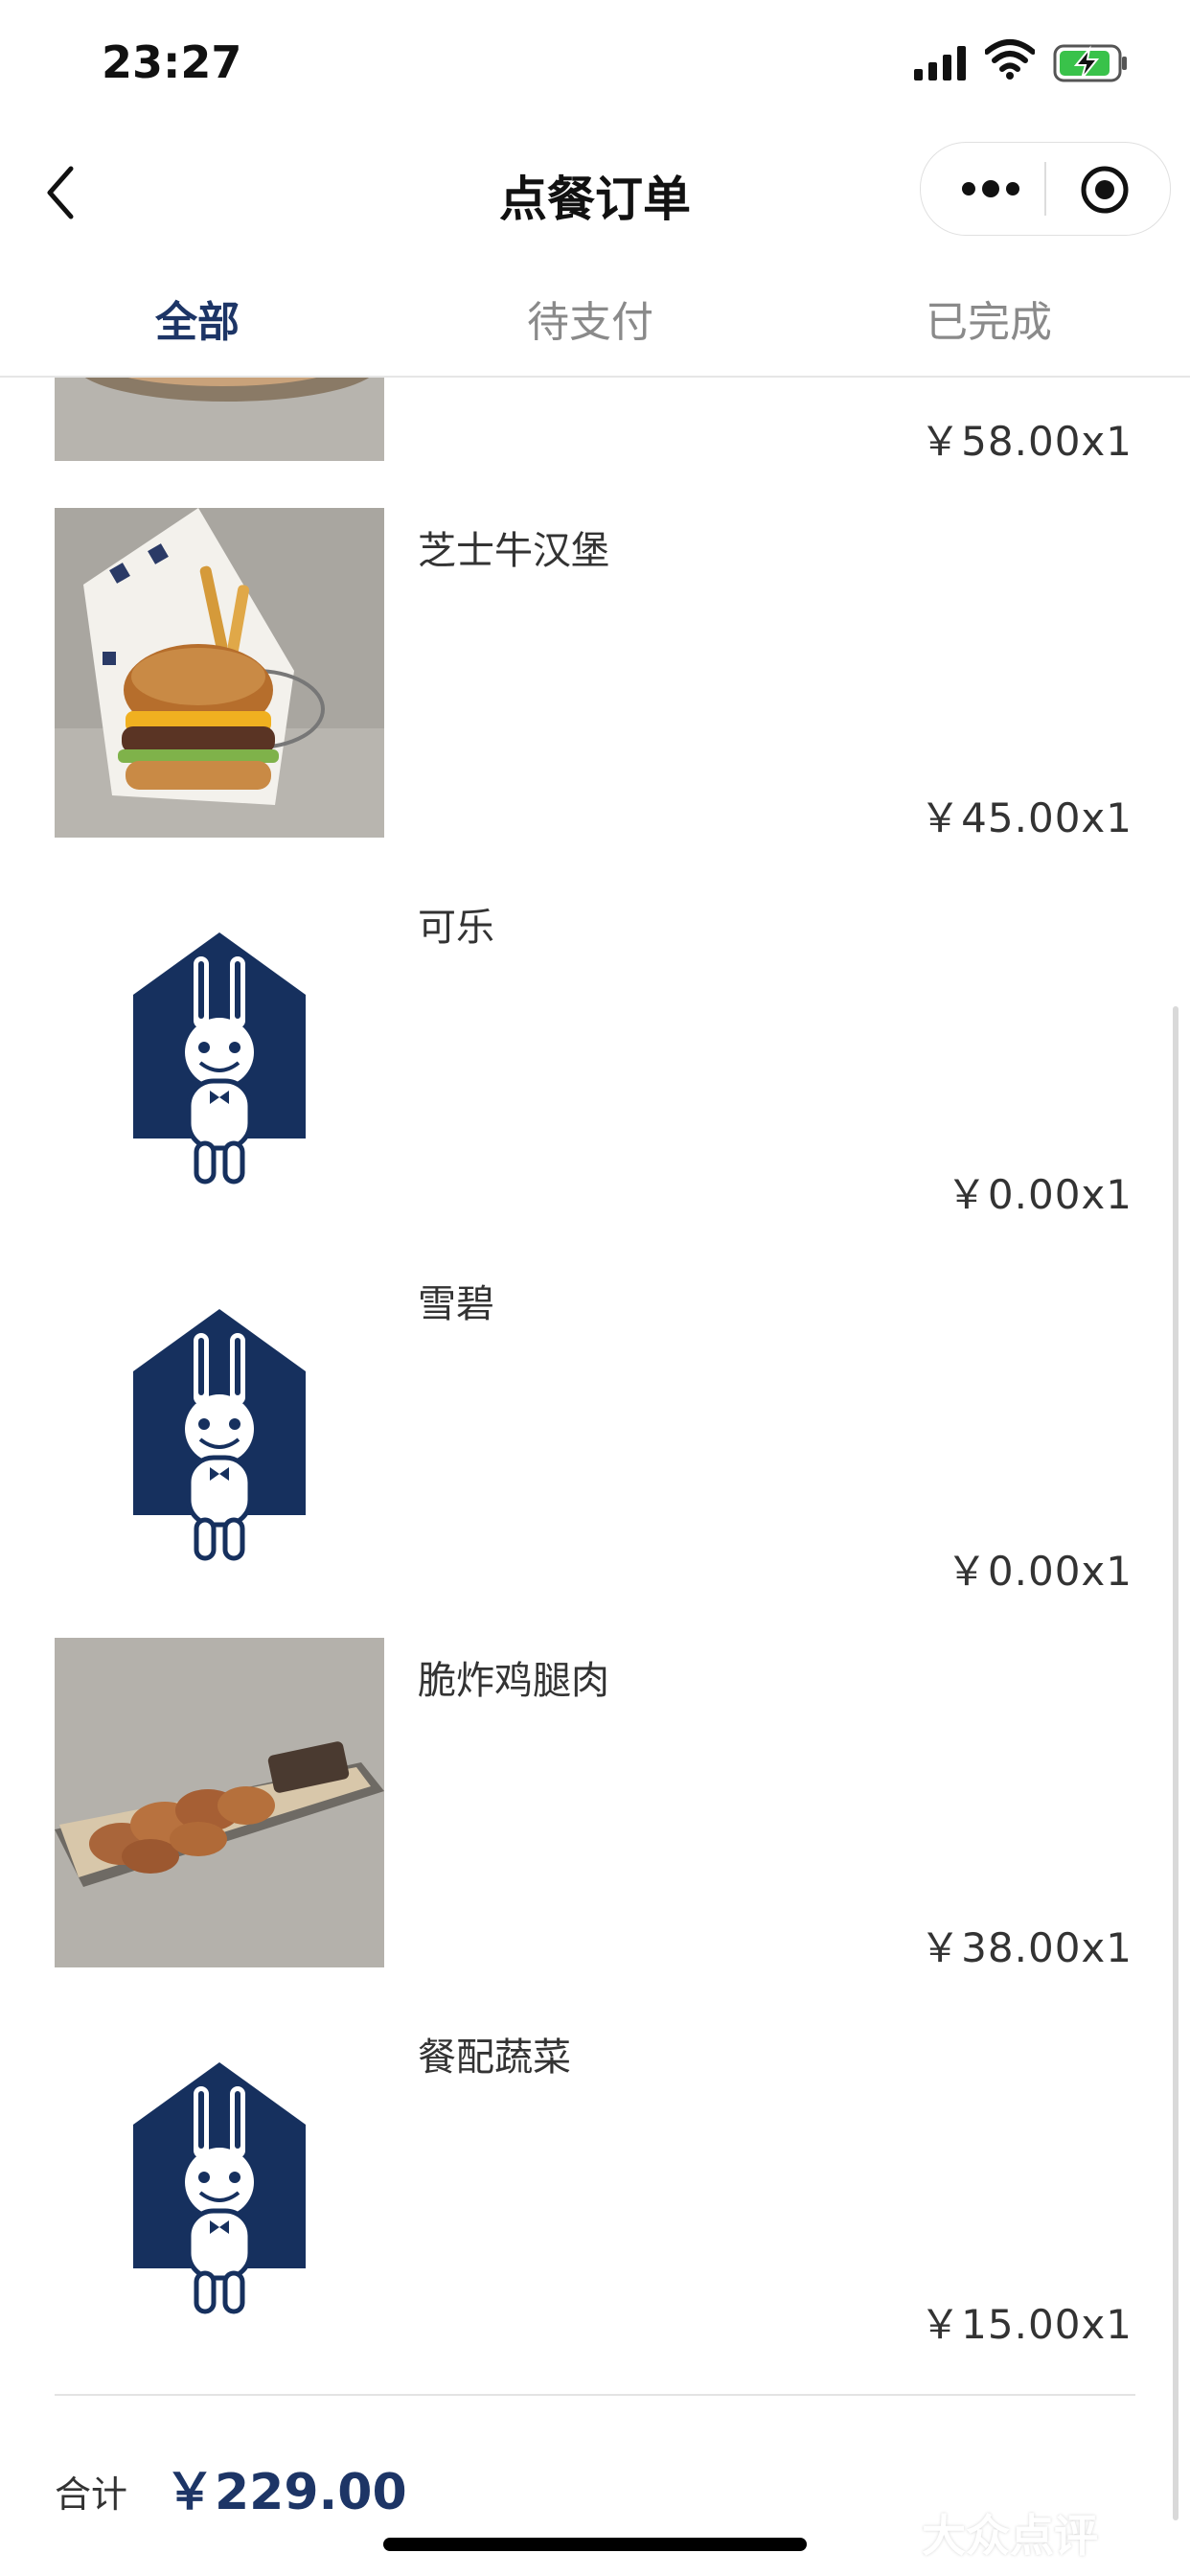 The image size is (1190, 2576). What do you see at coordinates (595, 443) in the screenshot?
I see `order-item: ￥58.00x1` at bounding box center [595, 443].